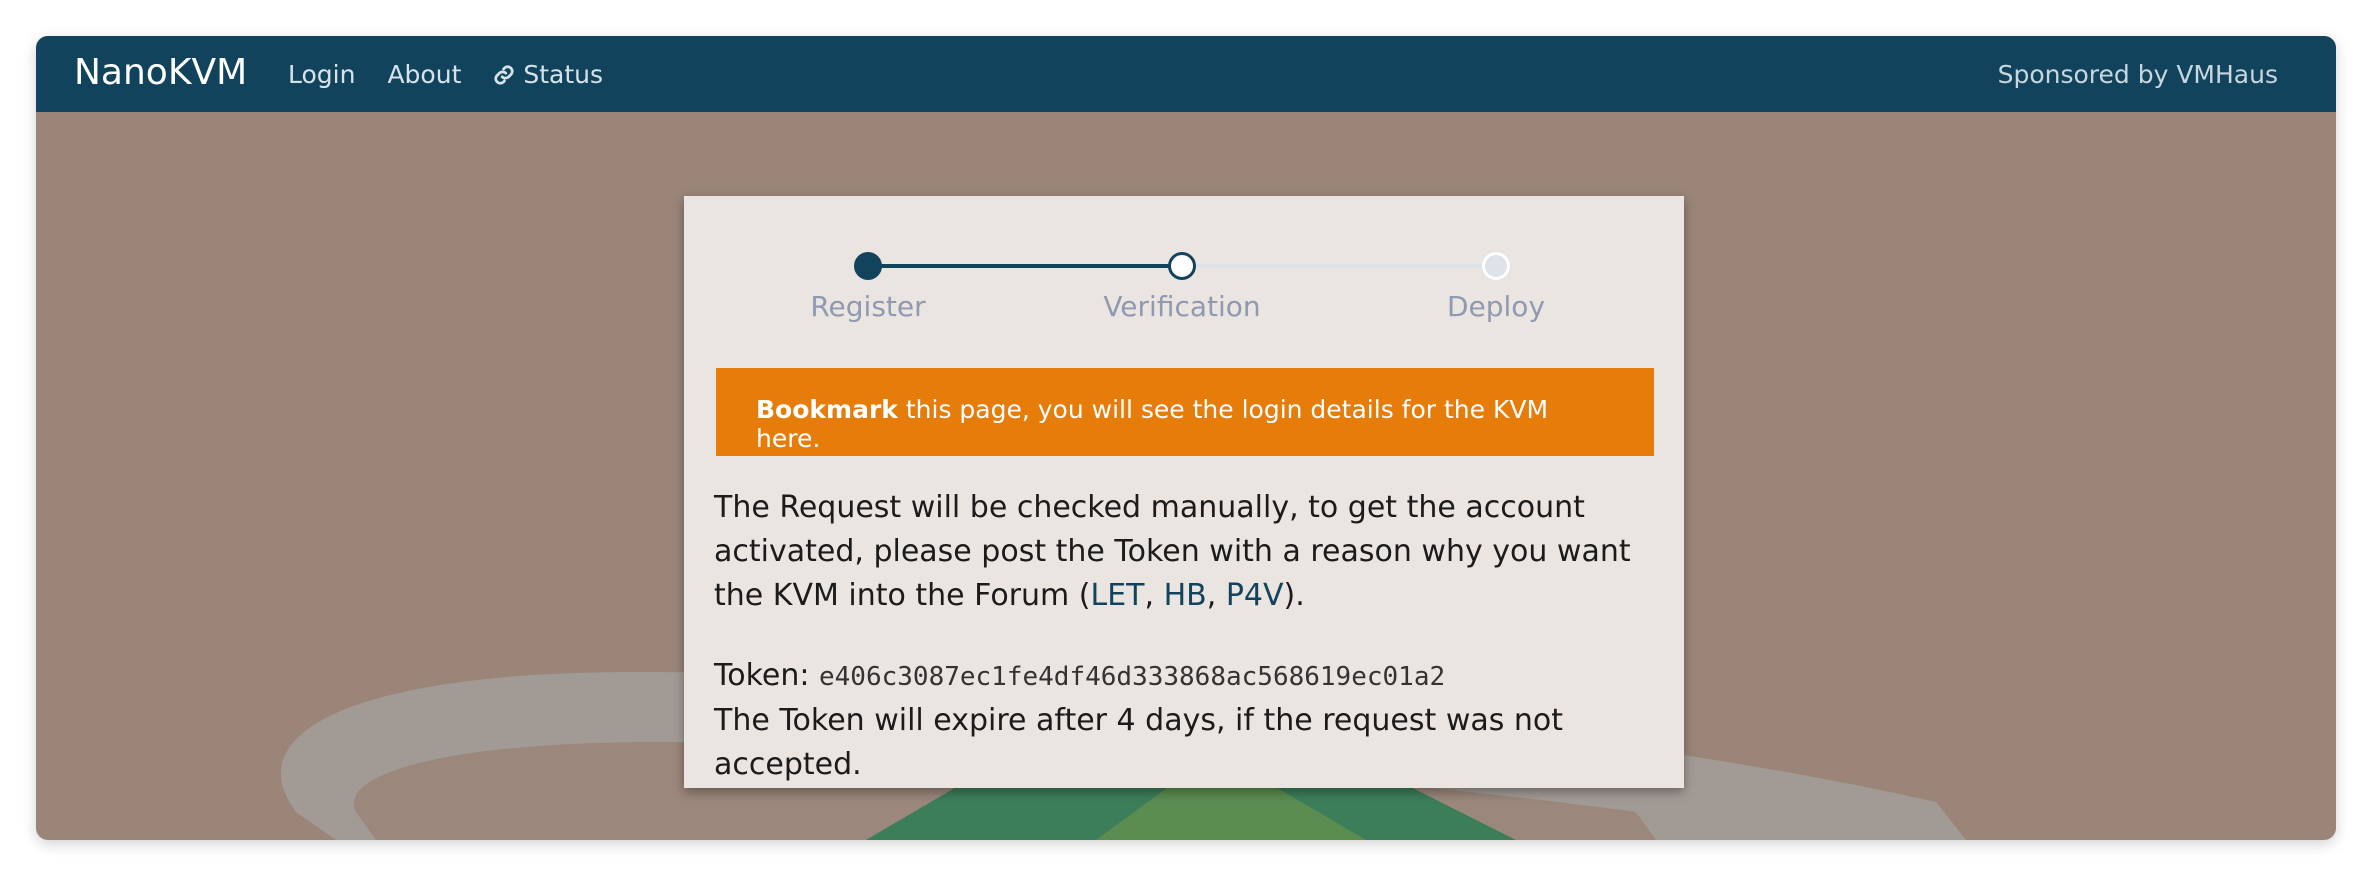  I want to click on step-verification-dot, so click(1182, 266).